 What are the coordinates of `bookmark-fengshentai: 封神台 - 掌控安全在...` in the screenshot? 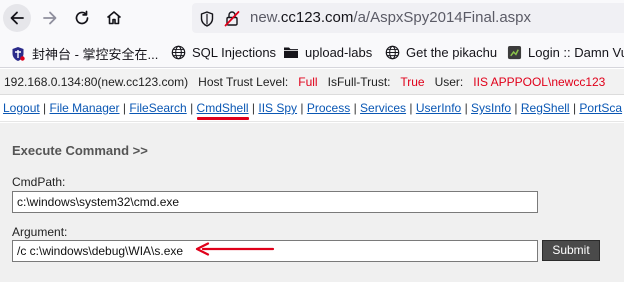 It's located at (84, 53).